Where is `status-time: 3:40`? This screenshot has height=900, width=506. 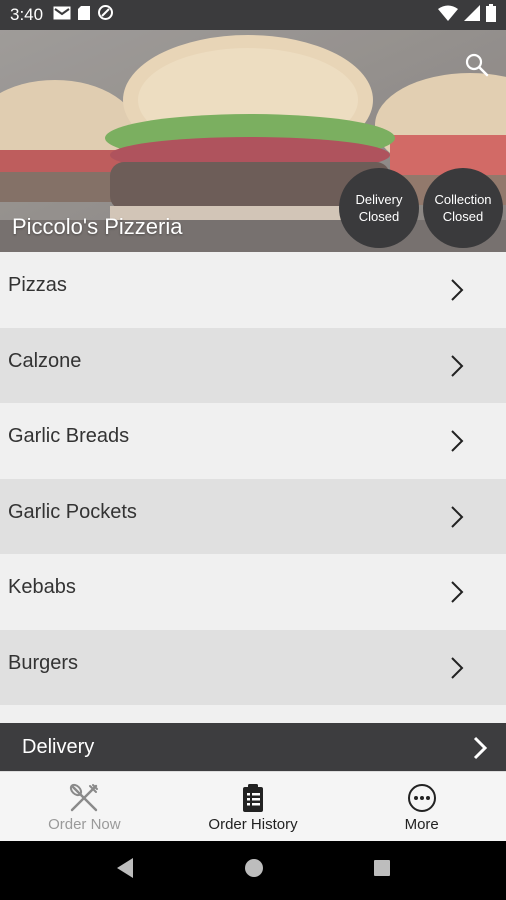 status-time: 3:40 is located at coordinates (27, 14).